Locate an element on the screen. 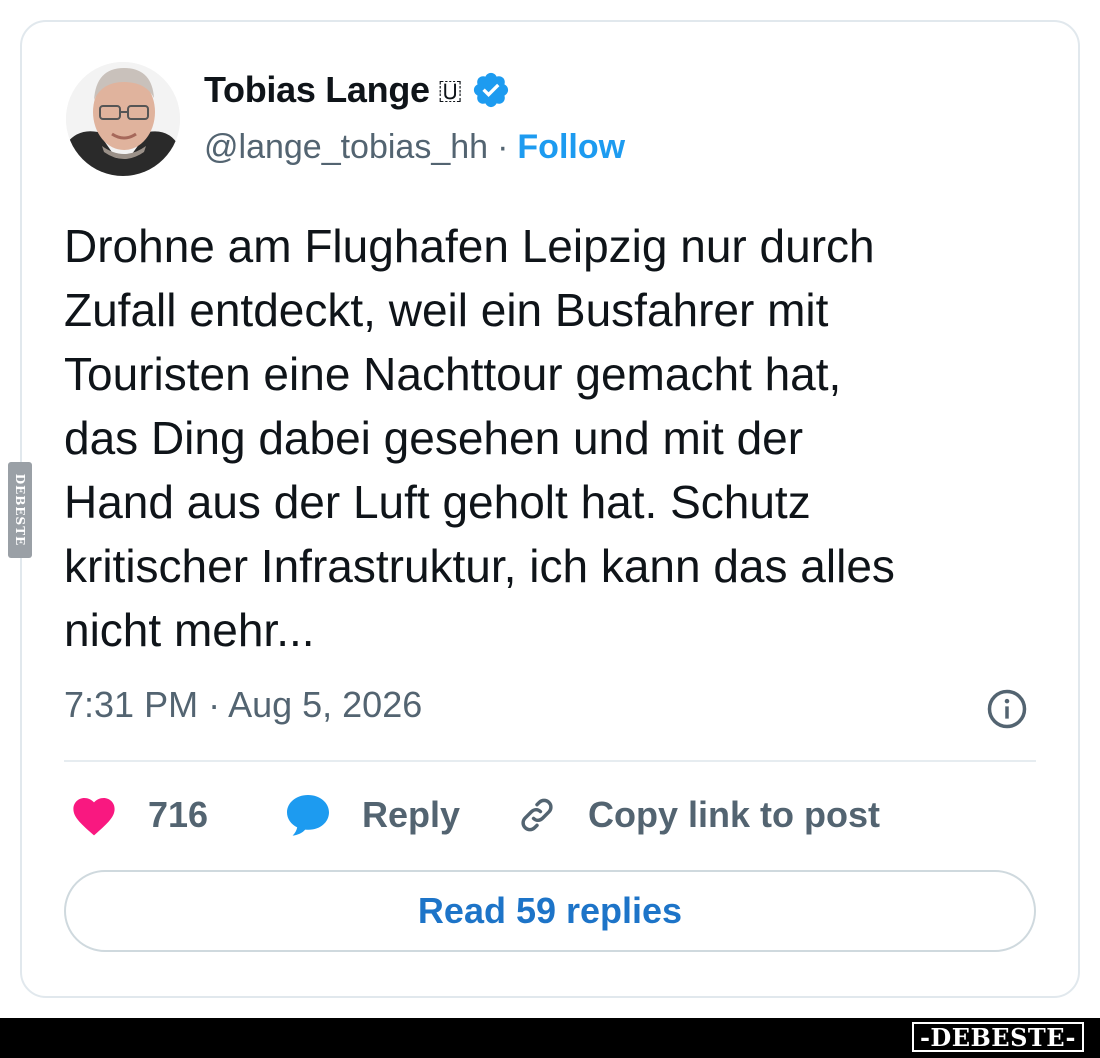 The width and height of the screenshot is (1100, 1058). copy-link-label: Copy link to post is located at coordinates (734, 814).